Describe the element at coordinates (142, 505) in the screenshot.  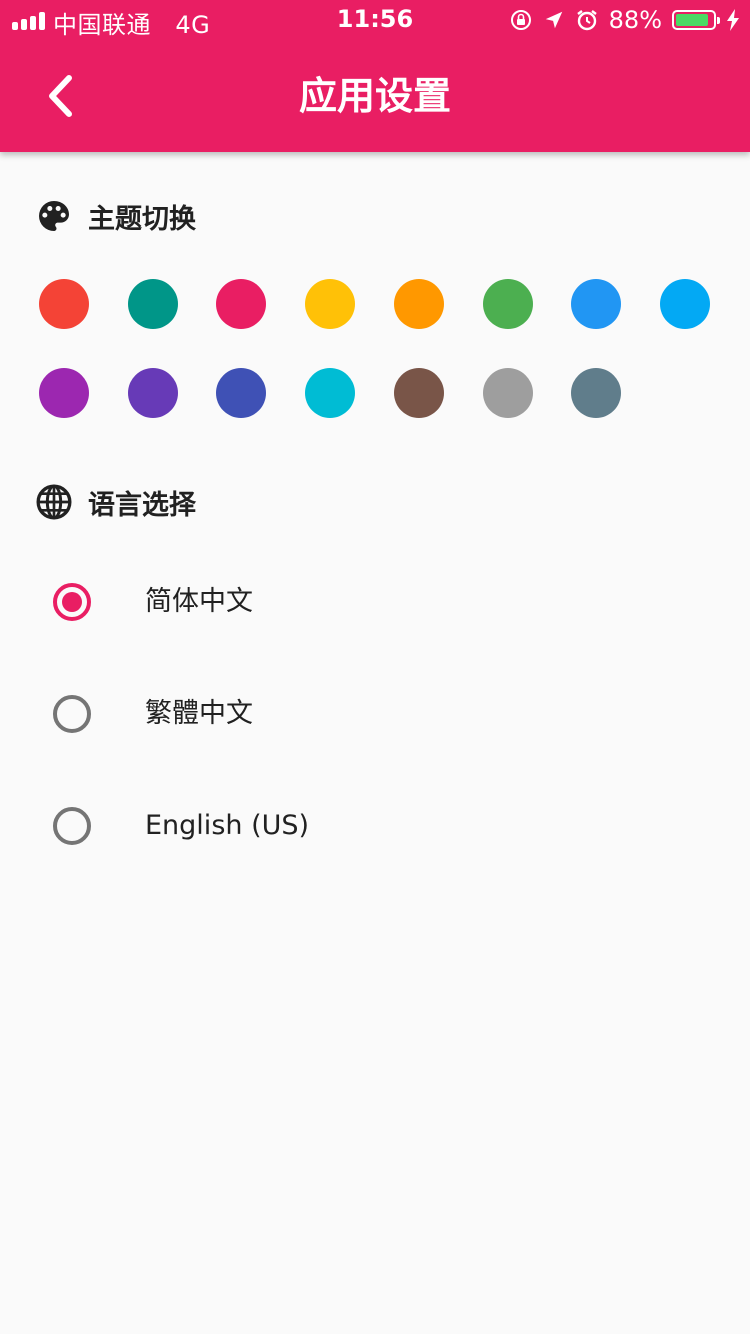
I see `language-section-label: 语言选择` at that location.